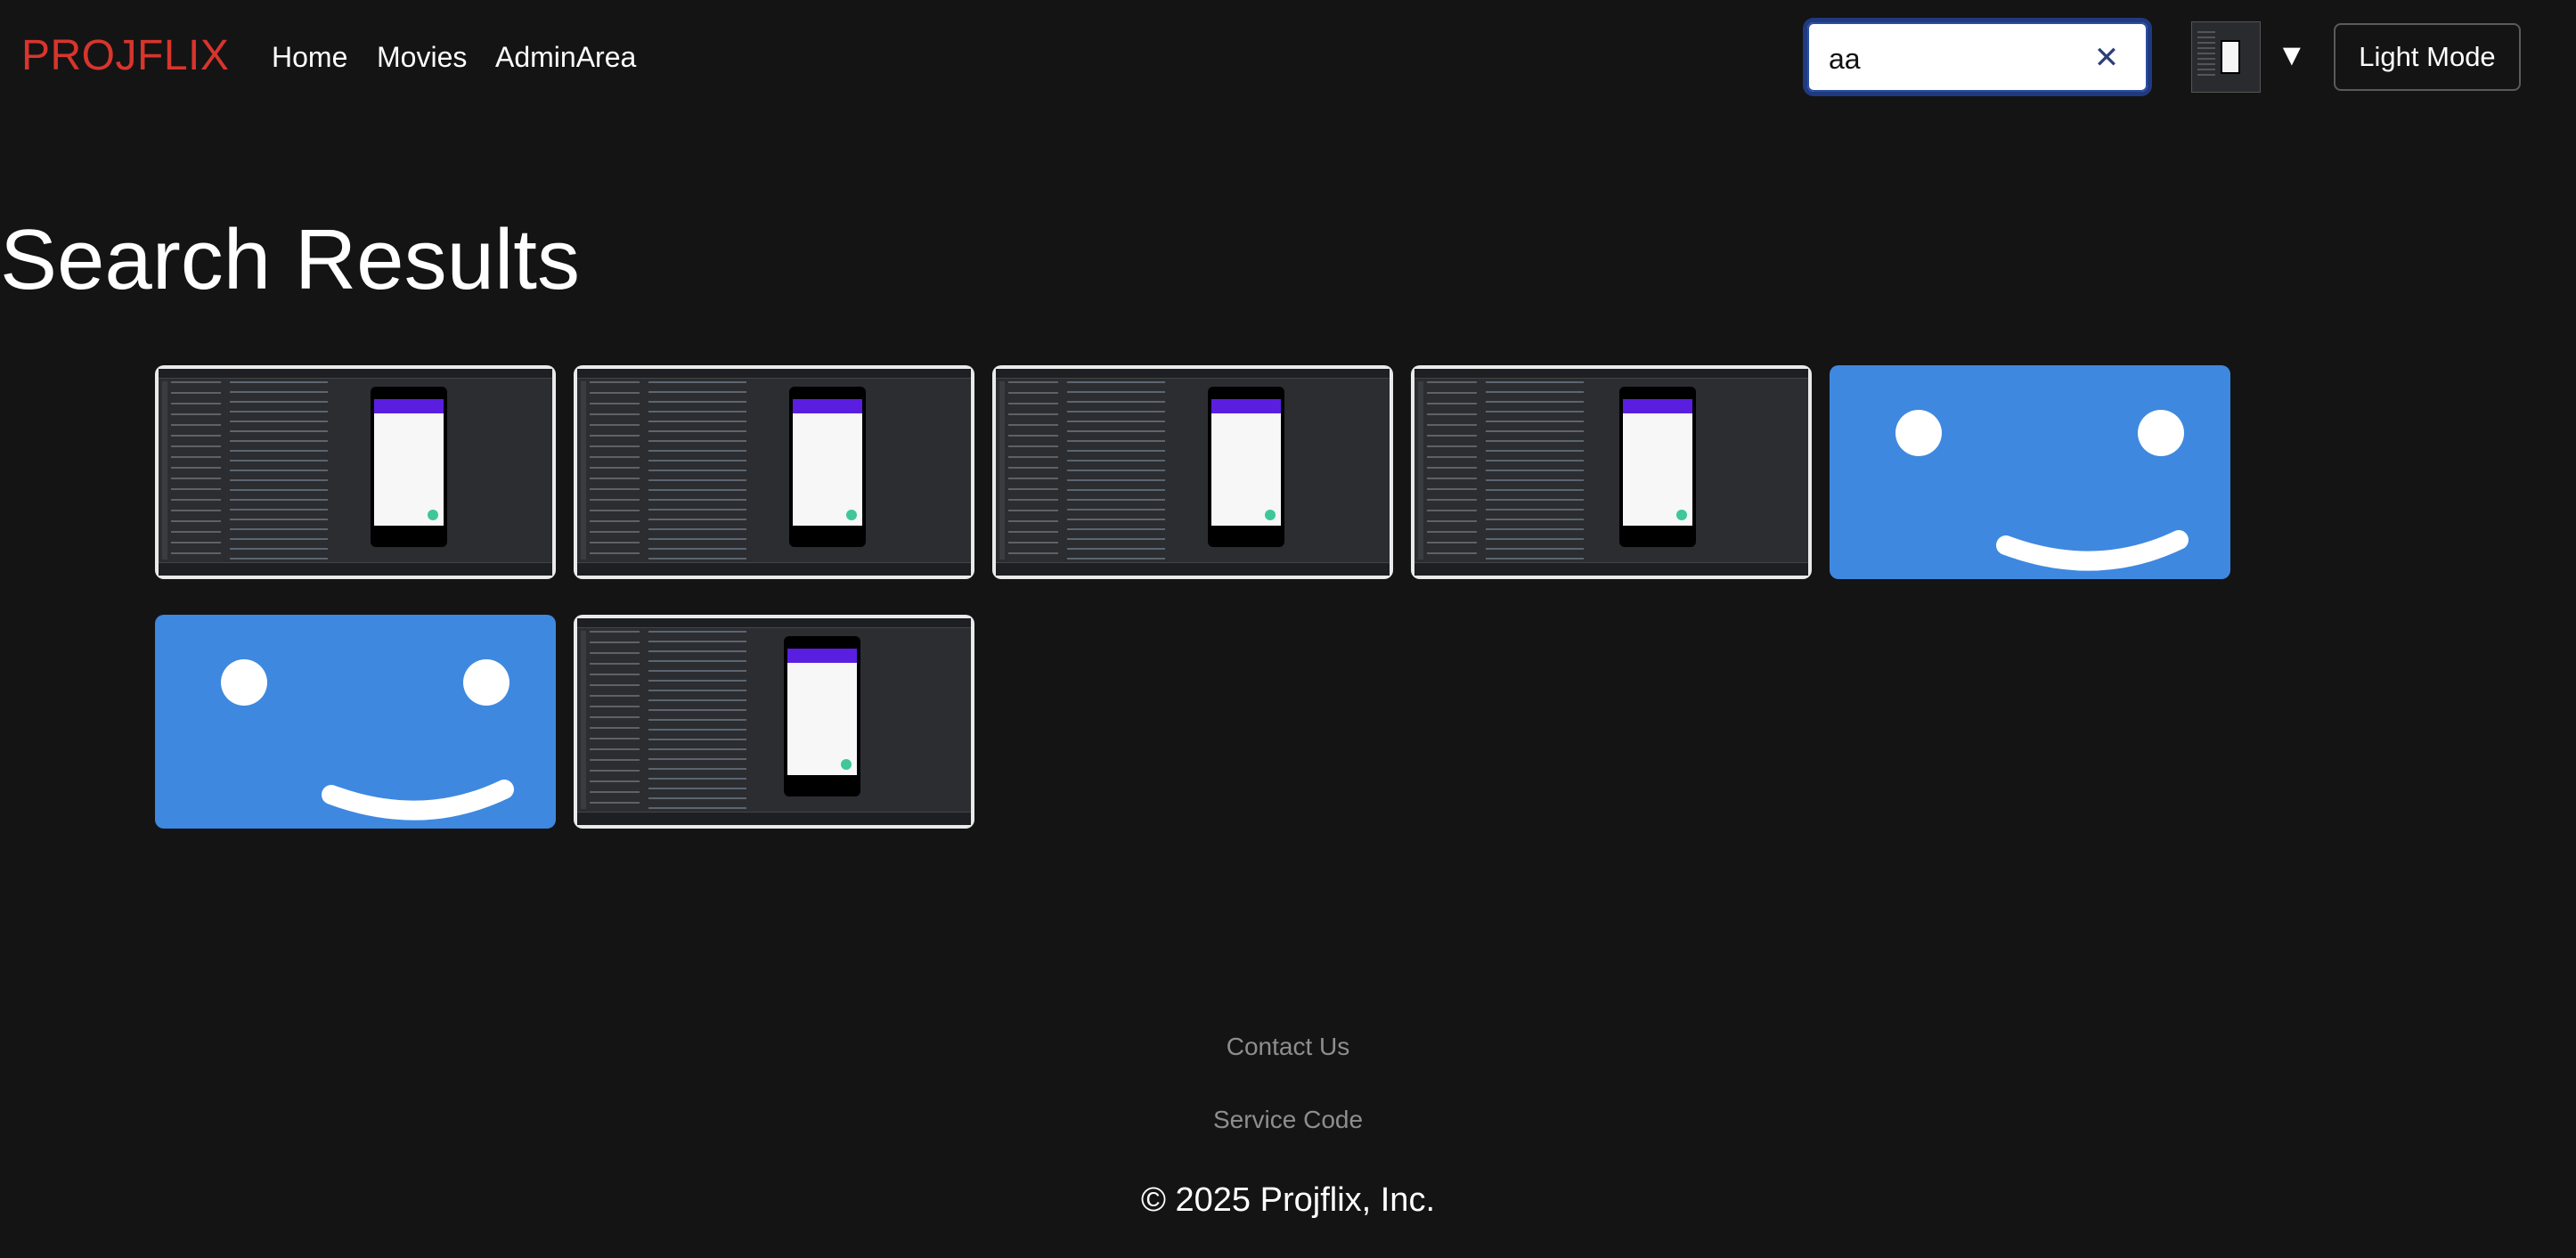  I want to click on service-code-link: Service Code, so click(1288, 1120).